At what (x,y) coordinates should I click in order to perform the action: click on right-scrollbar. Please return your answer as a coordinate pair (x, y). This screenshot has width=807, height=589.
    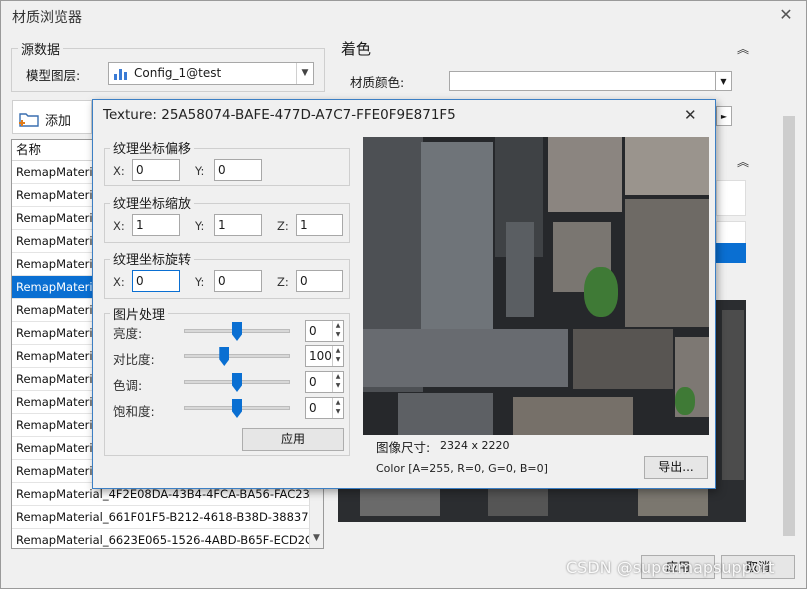
    Looking at the image, I should click on (788, 291).